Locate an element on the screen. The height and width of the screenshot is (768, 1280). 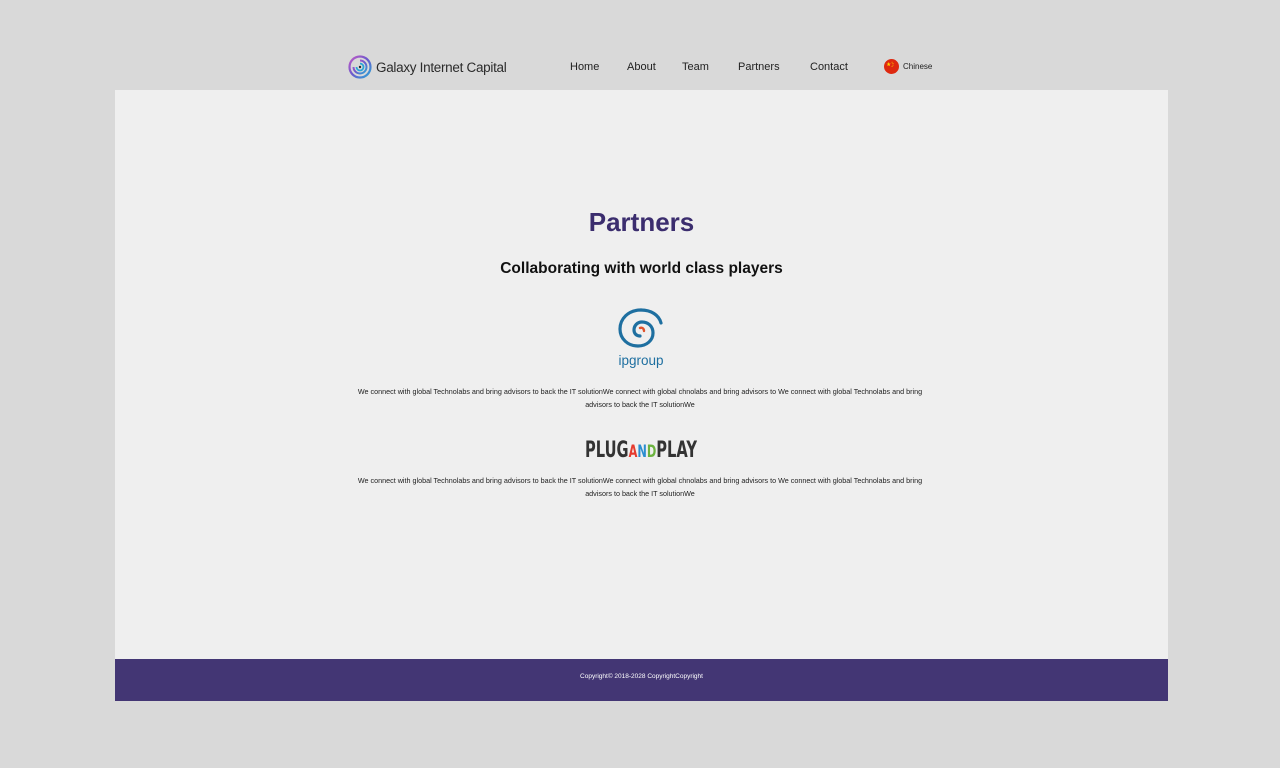
ipgroup-logo: ipgroup is located at coordinates (641, 338).